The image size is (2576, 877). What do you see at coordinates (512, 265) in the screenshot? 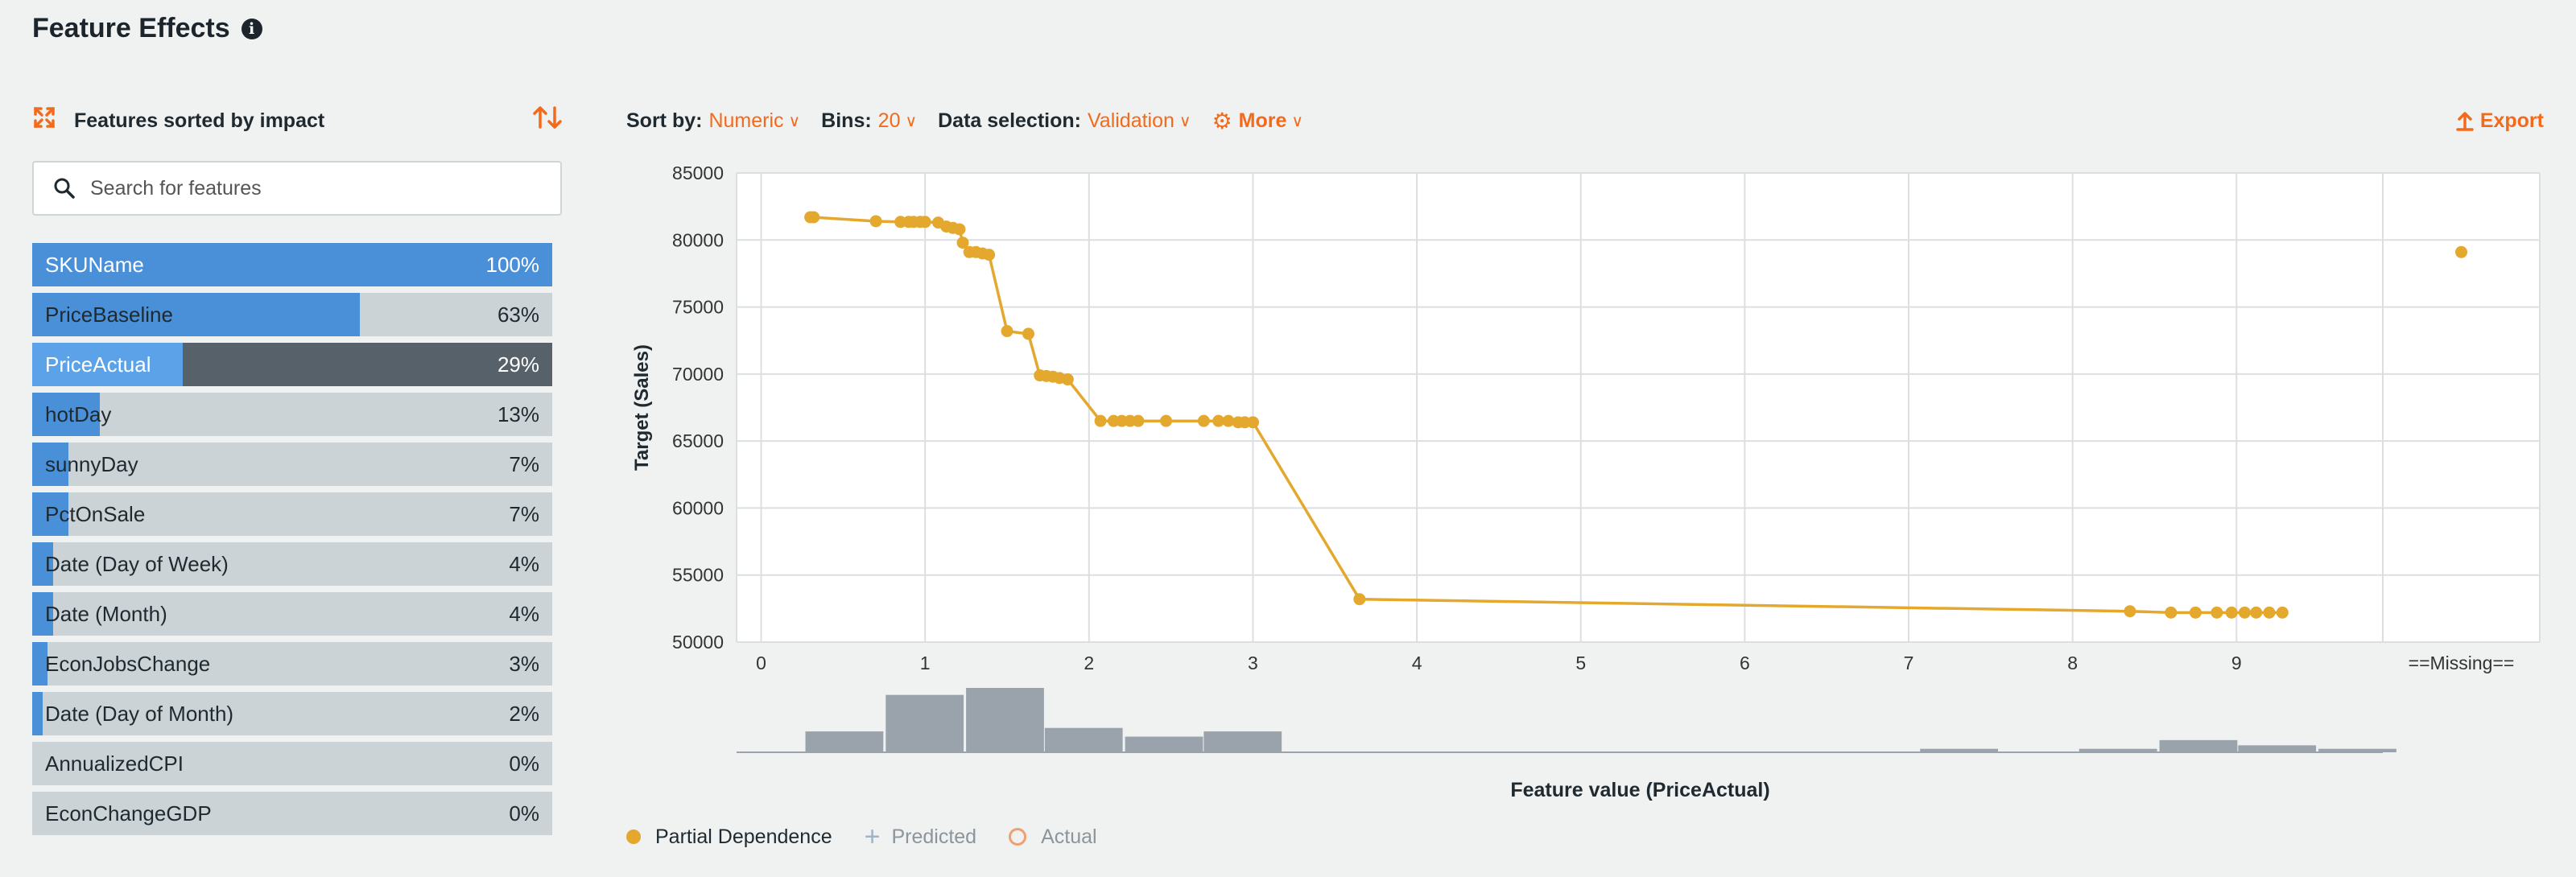
I see `feature-impact-pct: 100%` at bounding box center [512, 265].